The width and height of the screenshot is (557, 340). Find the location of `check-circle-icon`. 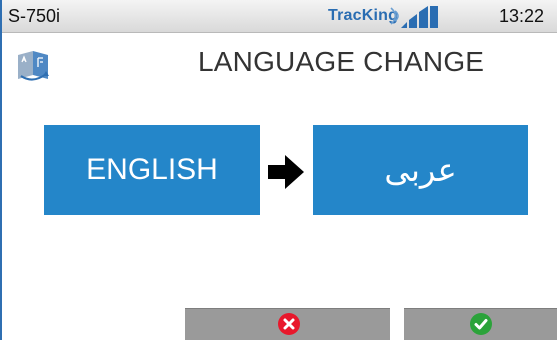

check-circle-icon is located at coordinates (481, 324).